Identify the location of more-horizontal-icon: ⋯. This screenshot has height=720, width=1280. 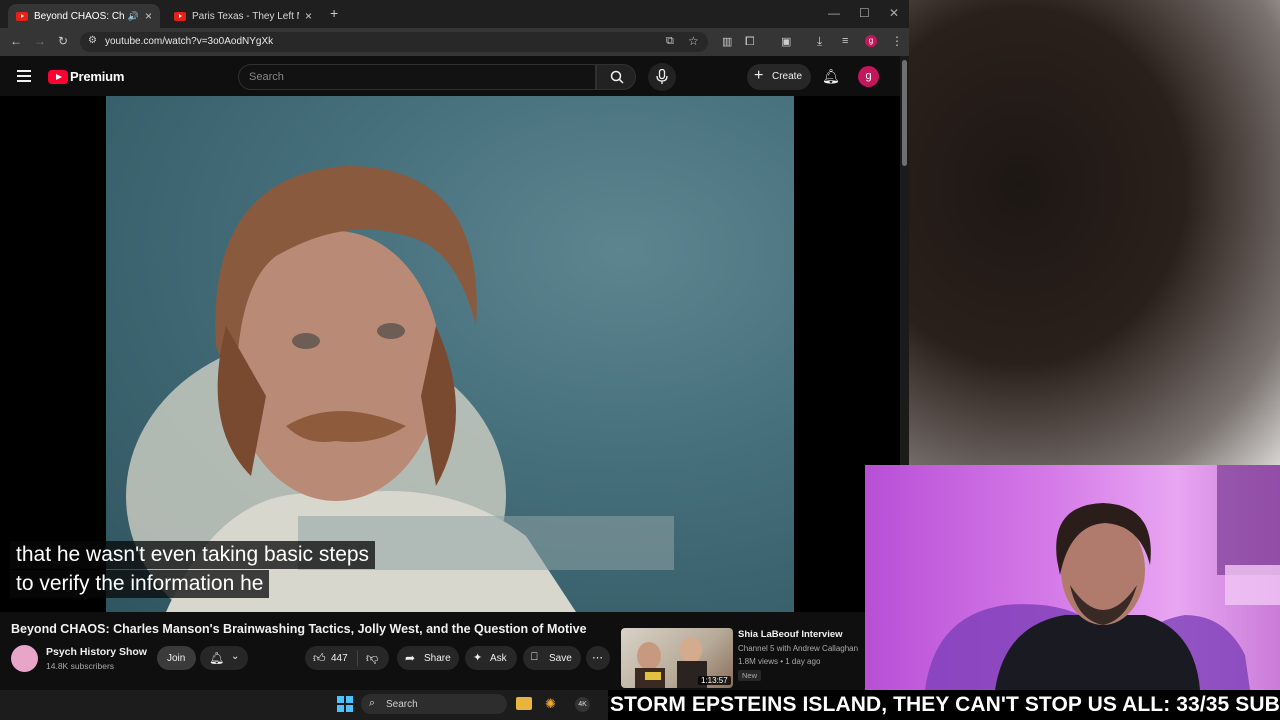
(597, 658).